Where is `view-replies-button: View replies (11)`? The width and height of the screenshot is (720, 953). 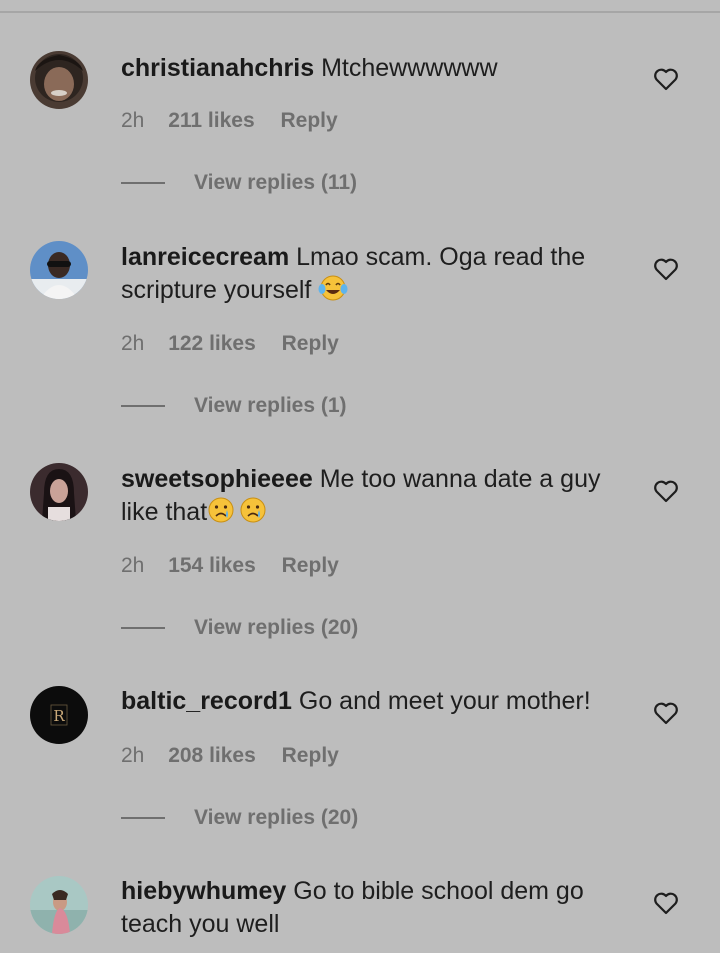
view-replies-button: View replies (11) is located at coordinates (239, 183).